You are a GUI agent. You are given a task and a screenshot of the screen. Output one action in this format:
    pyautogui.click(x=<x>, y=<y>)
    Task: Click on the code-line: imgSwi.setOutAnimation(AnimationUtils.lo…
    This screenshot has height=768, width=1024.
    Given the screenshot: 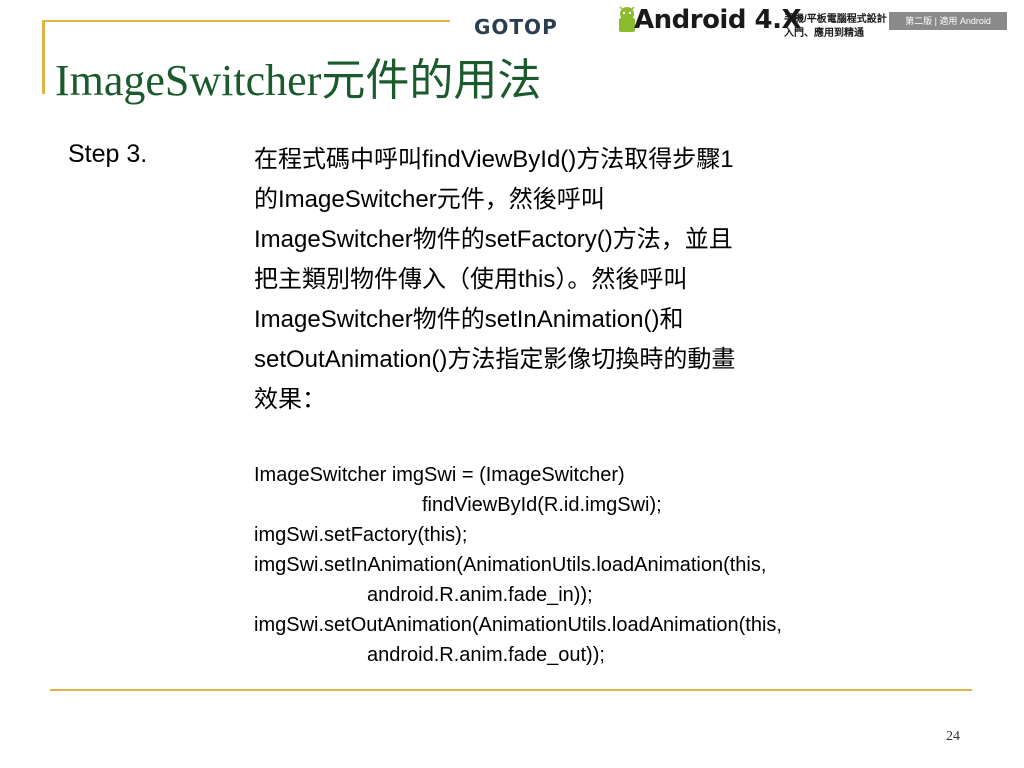 What is the action you would take?
    pyautogui.click(x=518, y=625)
    